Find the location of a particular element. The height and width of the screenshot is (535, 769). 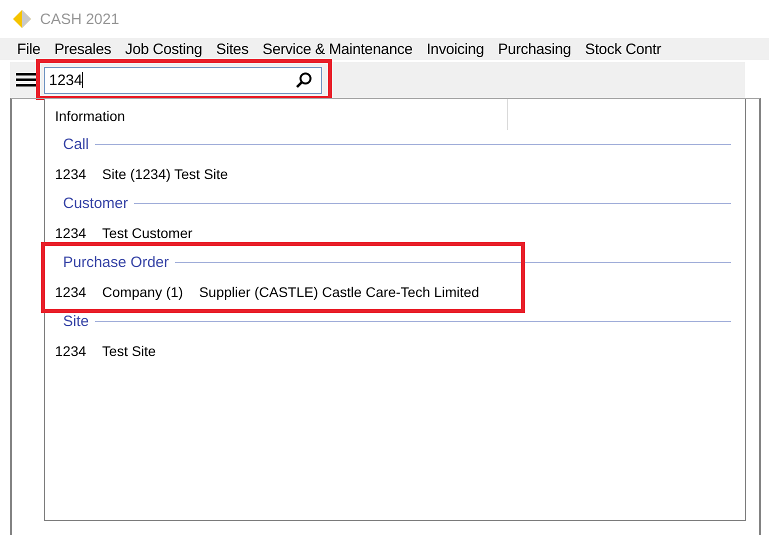

group-heading: Site is located at coordinates (76, 321).